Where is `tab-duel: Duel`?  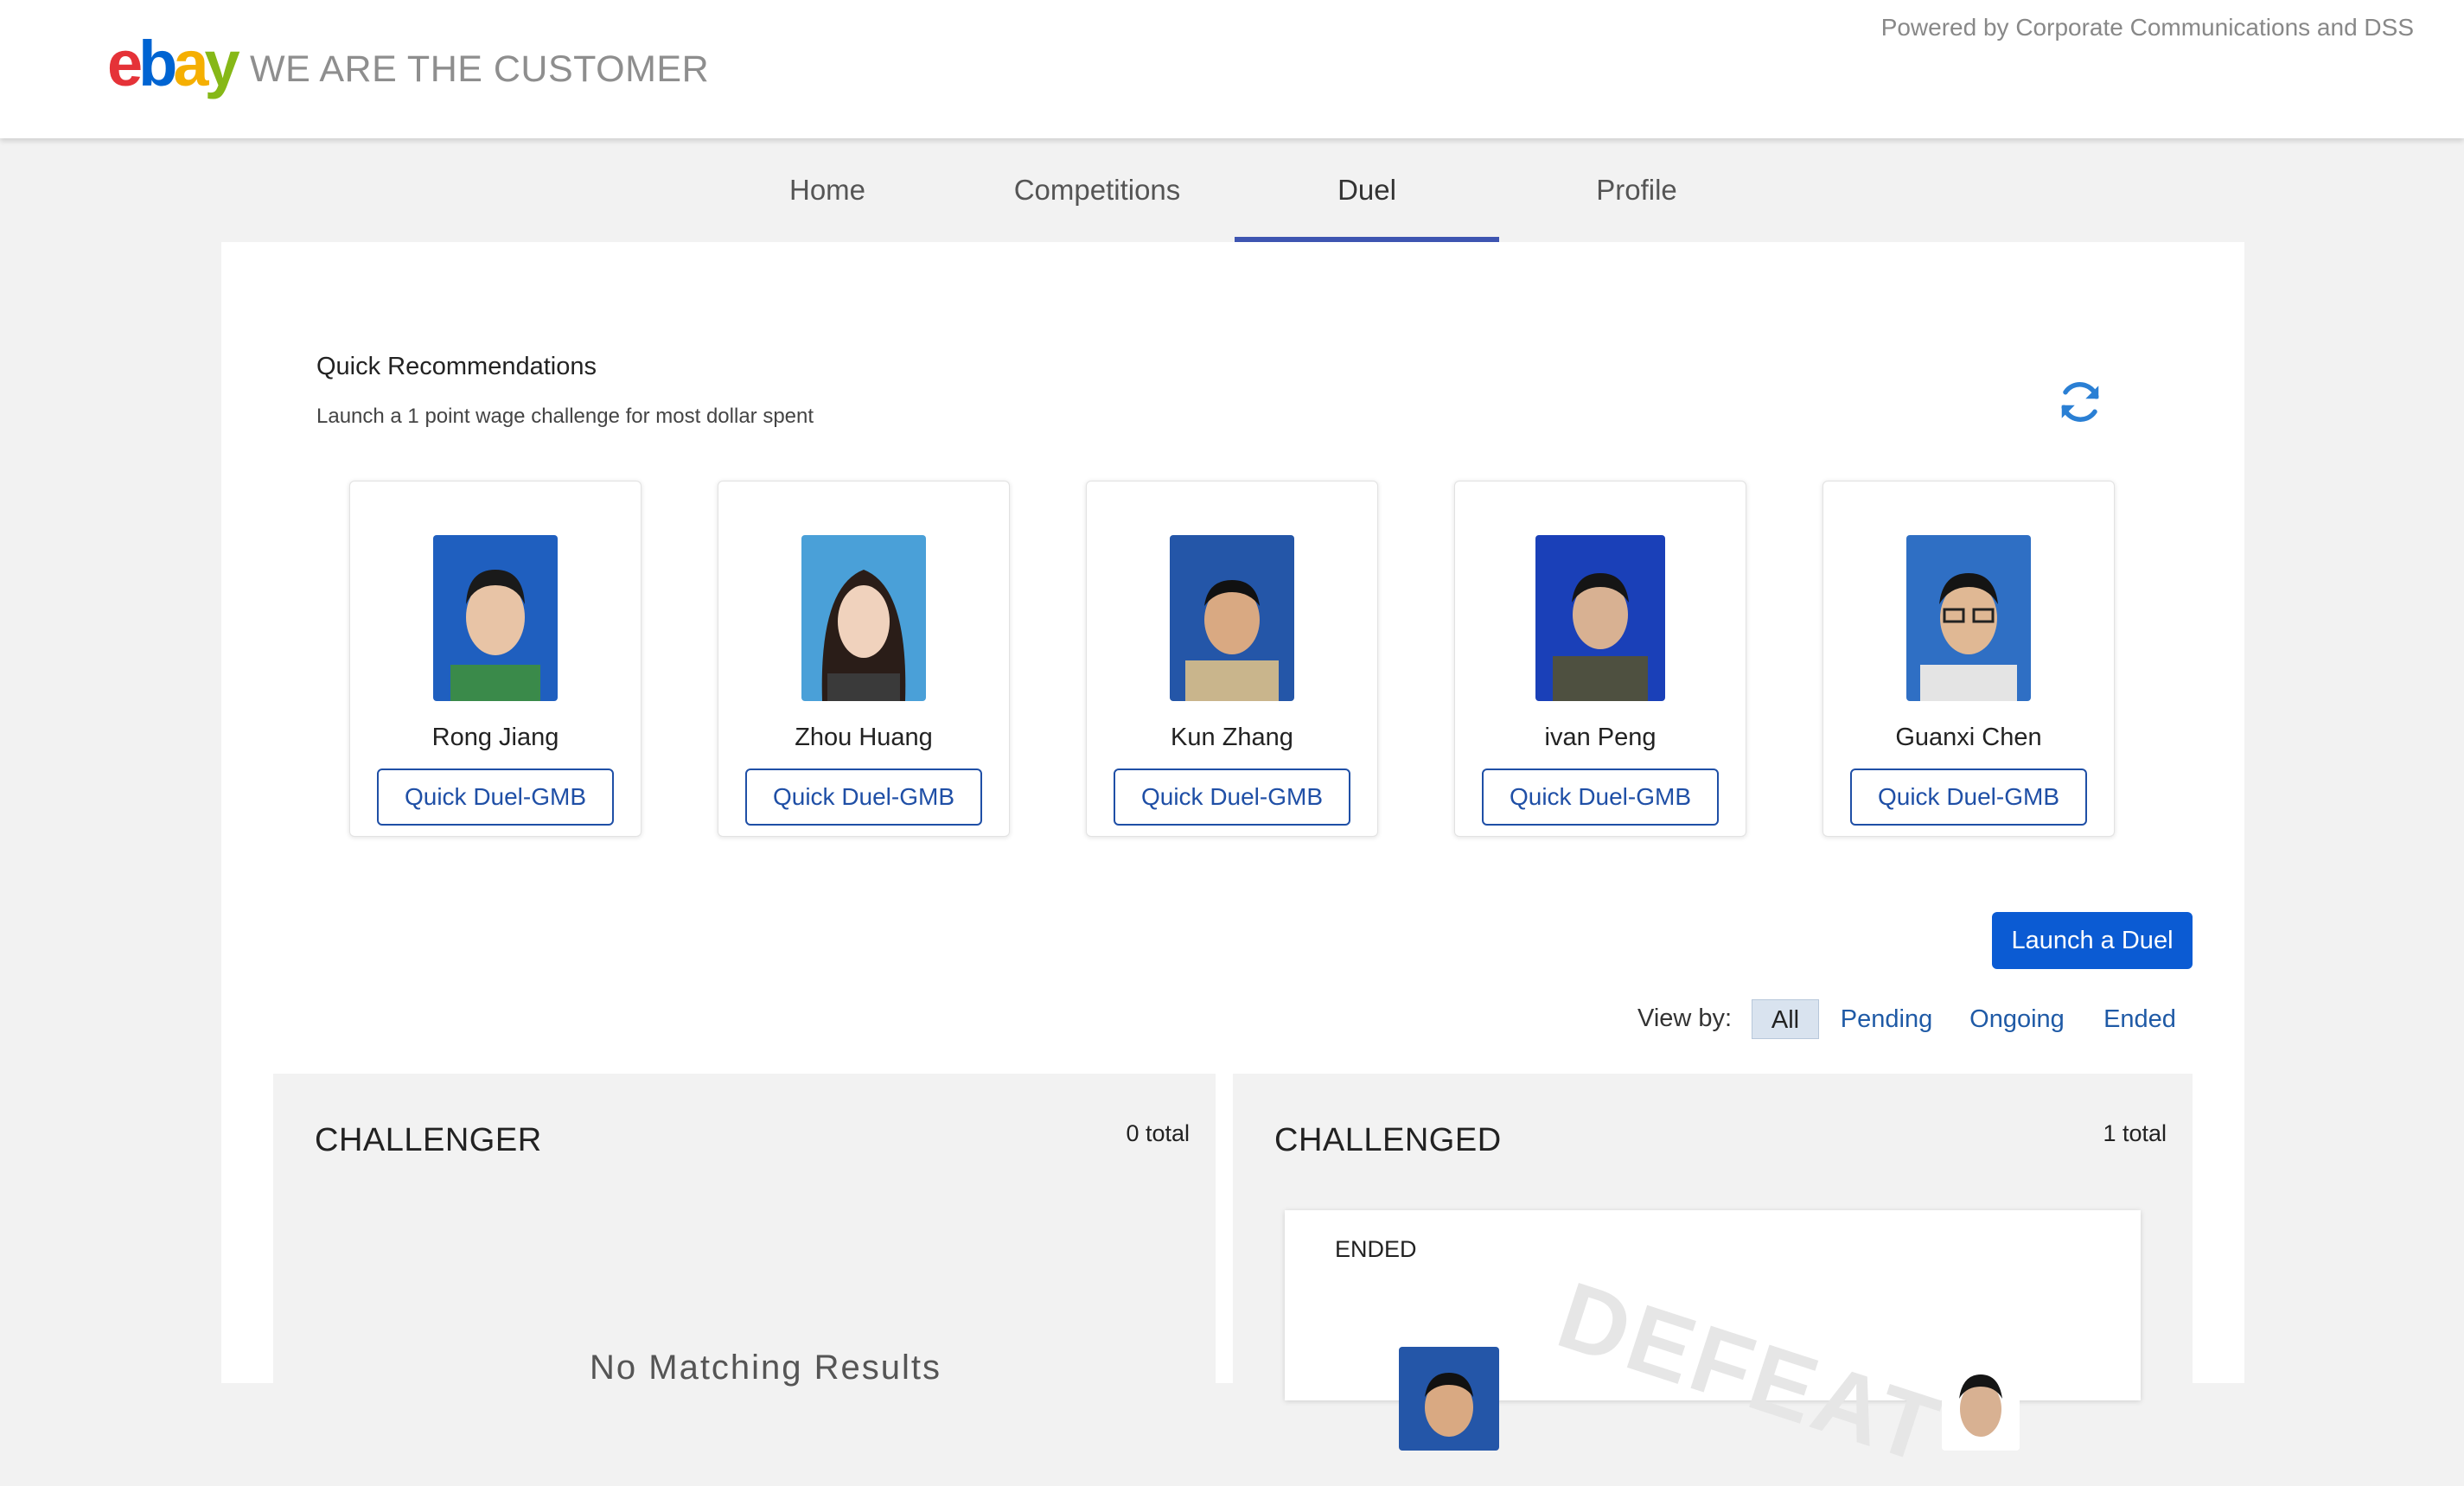
tab-duel: Duel is located at coordinates (1367, 190).